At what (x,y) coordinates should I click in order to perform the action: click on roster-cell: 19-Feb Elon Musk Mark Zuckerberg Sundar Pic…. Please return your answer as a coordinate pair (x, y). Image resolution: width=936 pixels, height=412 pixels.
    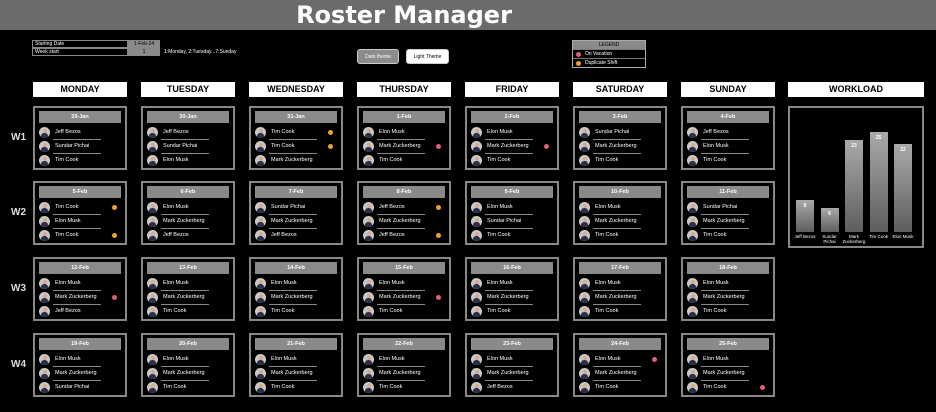
    Looking at the image, I should click on (80, 365).